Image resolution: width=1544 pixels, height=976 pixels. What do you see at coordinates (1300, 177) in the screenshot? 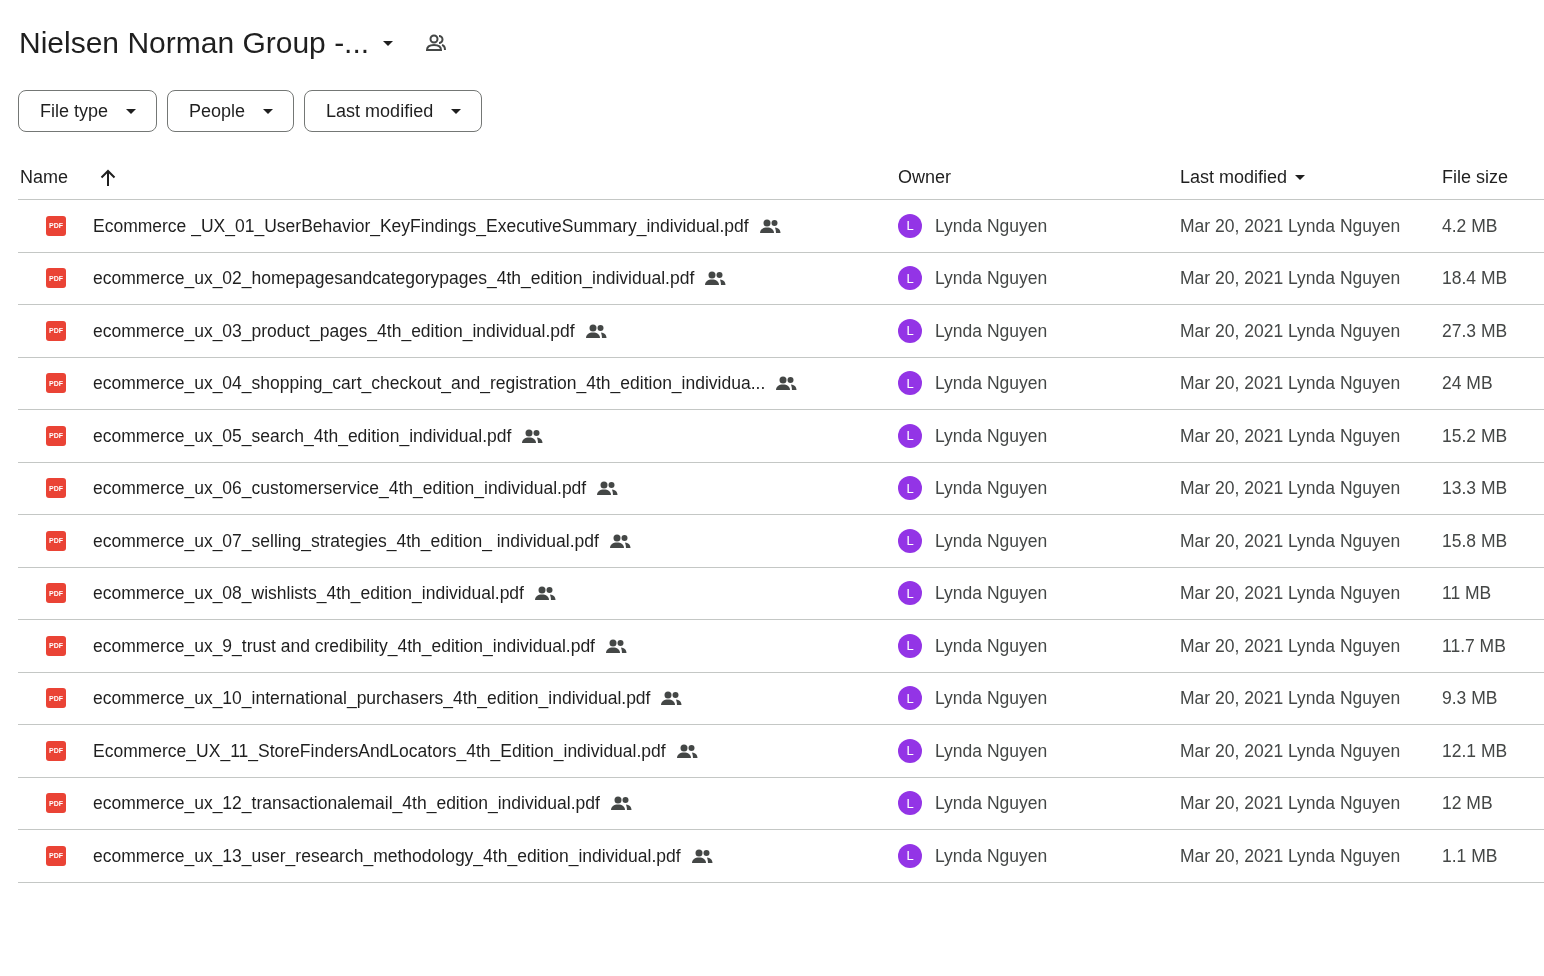
I see `sort-down-caret-icon` at bounding box center [1300, 177].